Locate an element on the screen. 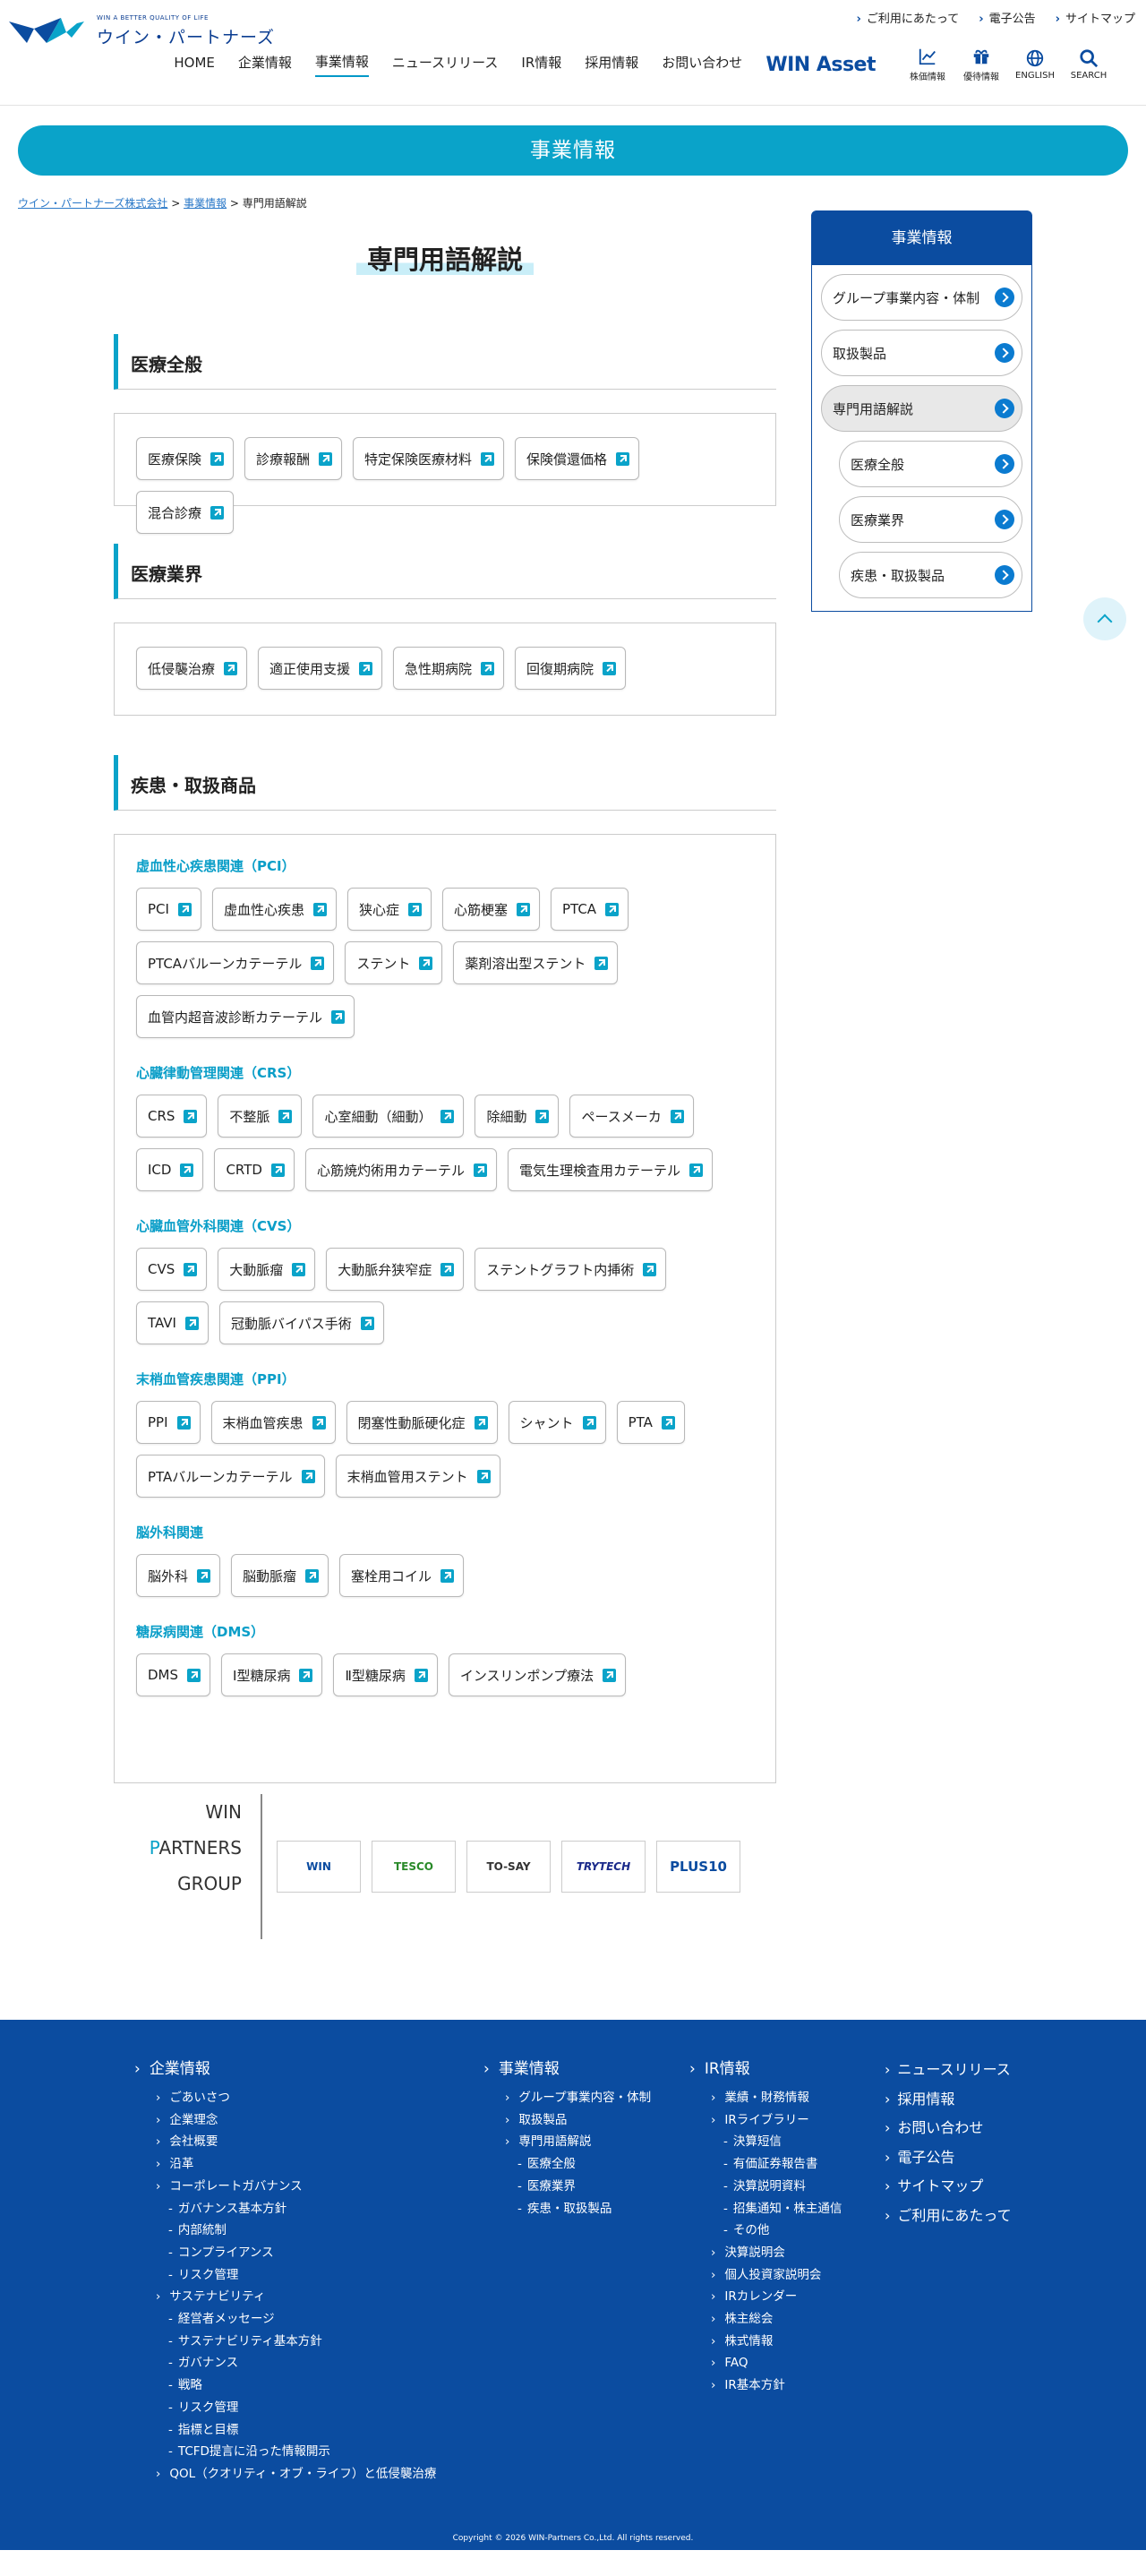  side-item-glossary: 専門用語解説 is located at coordinates (921, 408).